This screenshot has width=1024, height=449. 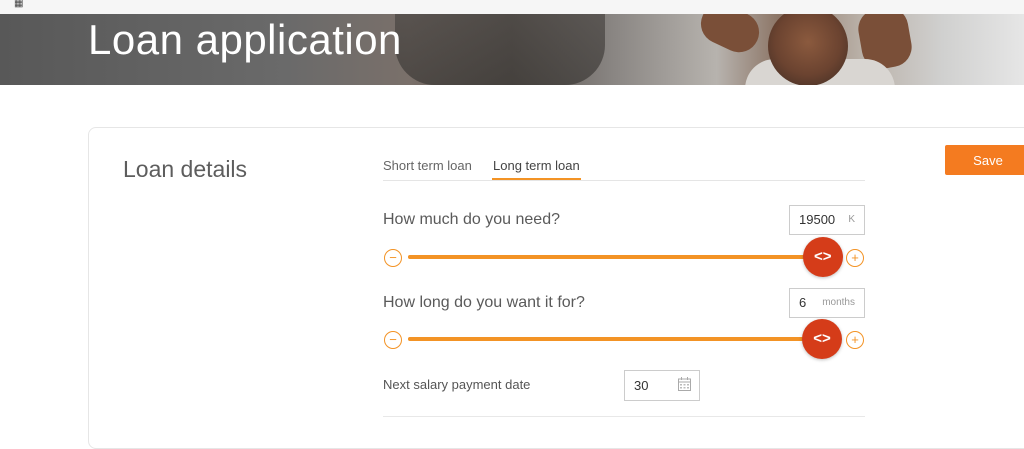 What do you see at coordinates (808, 49) in the screenshot?
I see `hero-photo-child` at bounding box center [808, 49].